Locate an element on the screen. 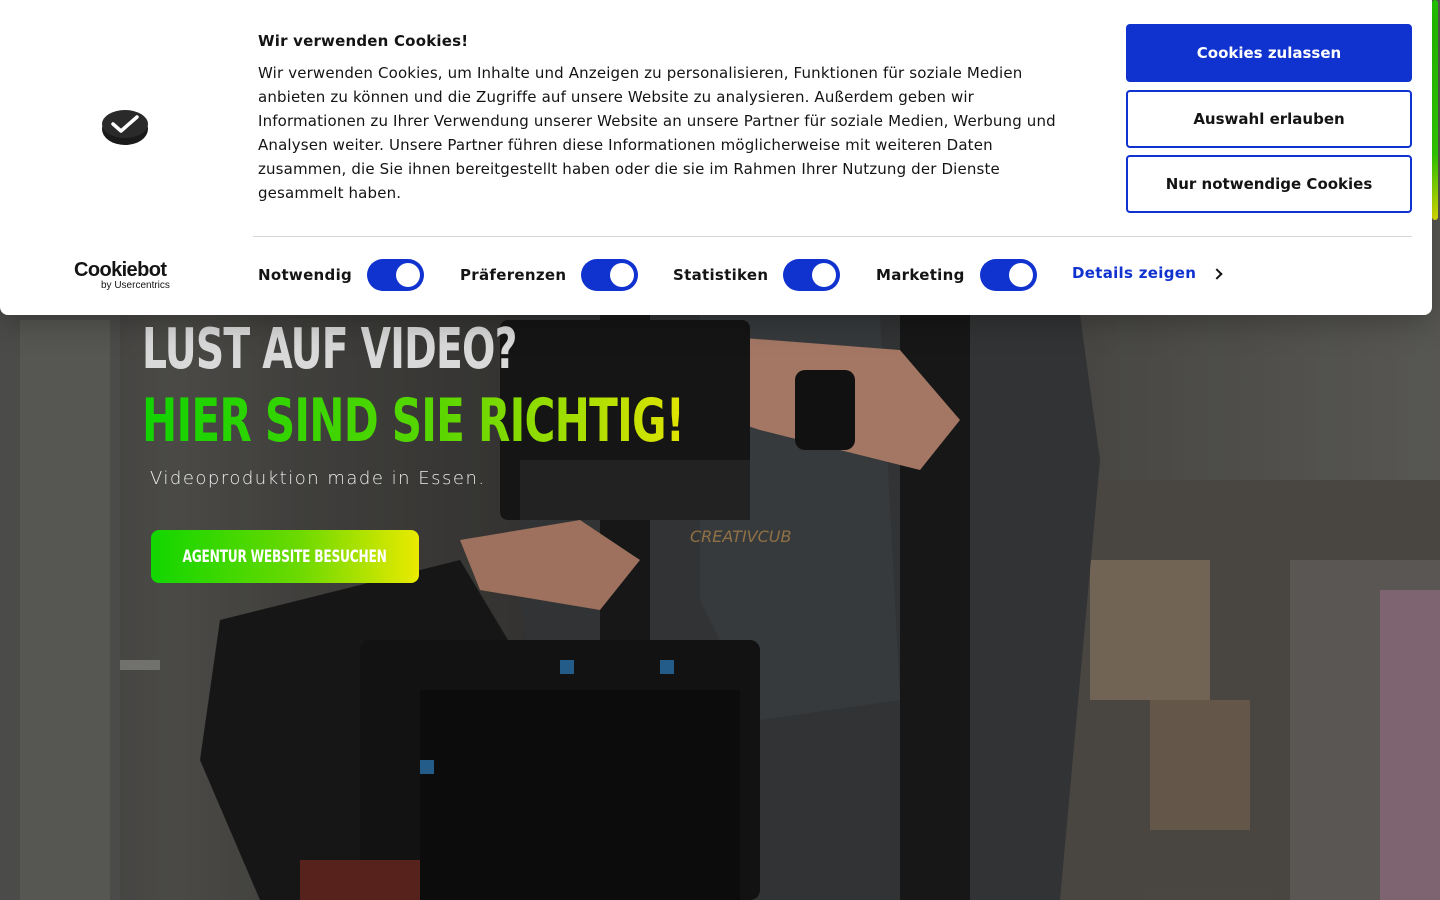 This screenshot has width=1440, height=900. toggle-group-statistics: Statistiken is located at coordinates (757, 275).